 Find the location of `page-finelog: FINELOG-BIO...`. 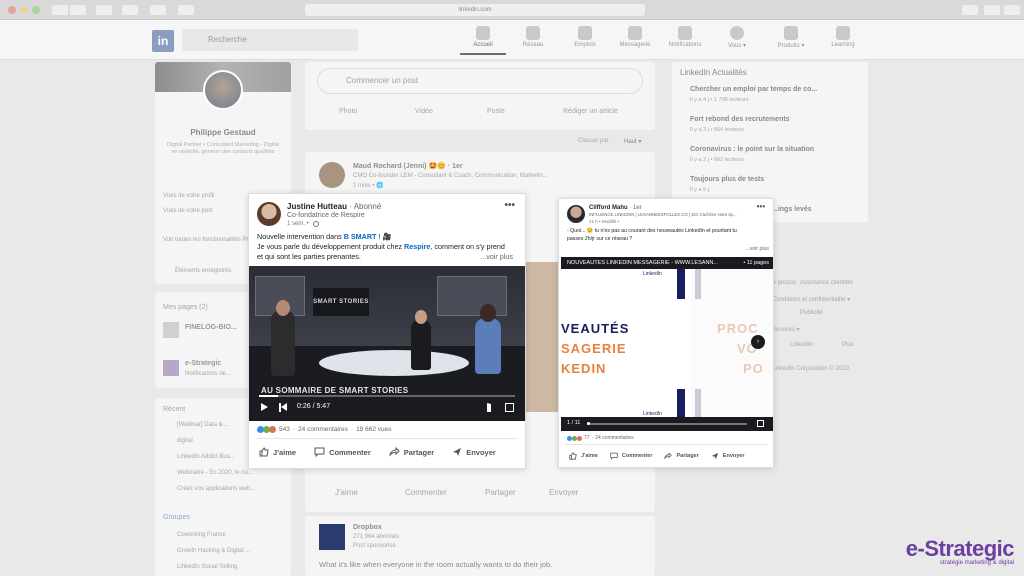

page-finelog: FINELOG-BIO... is located at coordinates (211, 327).